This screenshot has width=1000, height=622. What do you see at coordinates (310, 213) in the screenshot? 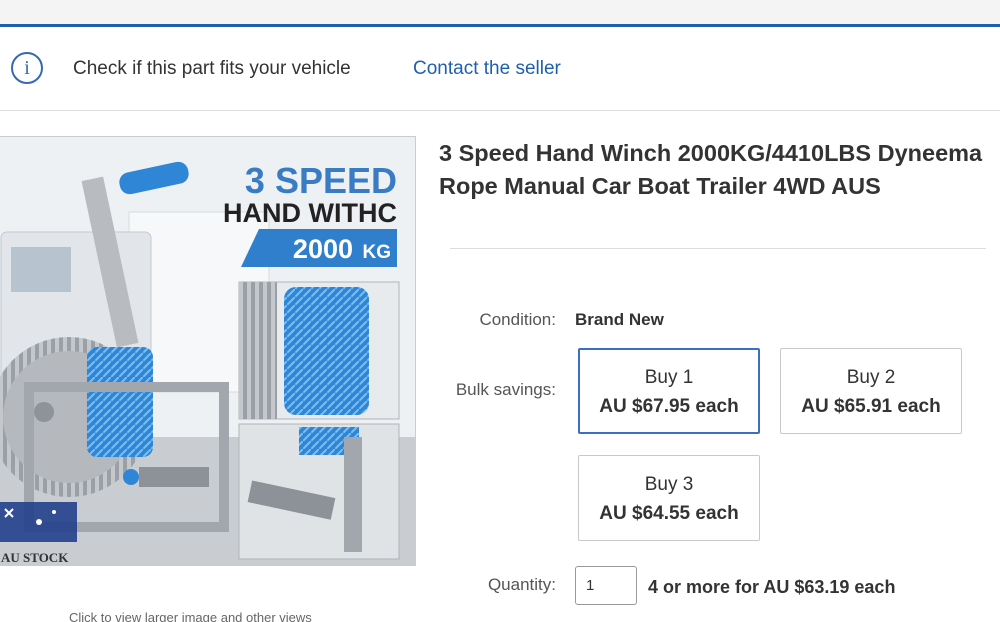
I see `headline-line2: HAND WITHC` at bounding box center [310, 213].